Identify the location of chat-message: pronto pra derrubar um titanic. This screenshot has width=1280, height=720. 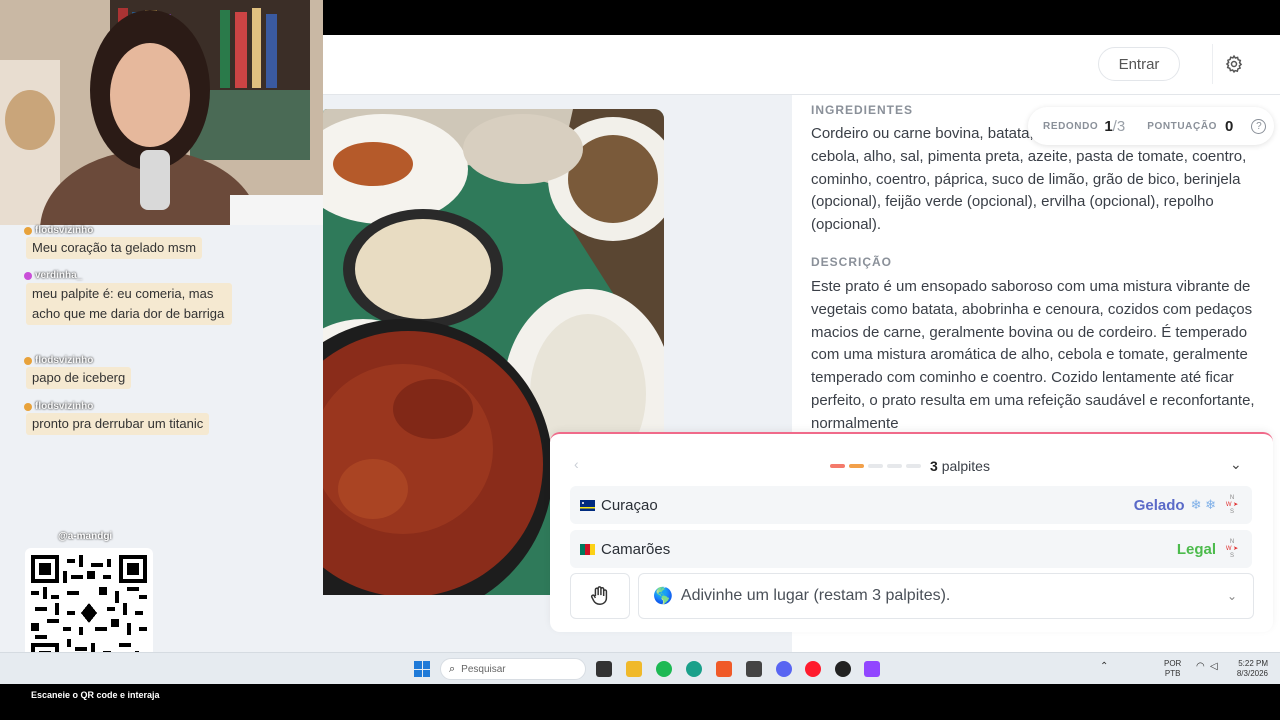
(118, 424).